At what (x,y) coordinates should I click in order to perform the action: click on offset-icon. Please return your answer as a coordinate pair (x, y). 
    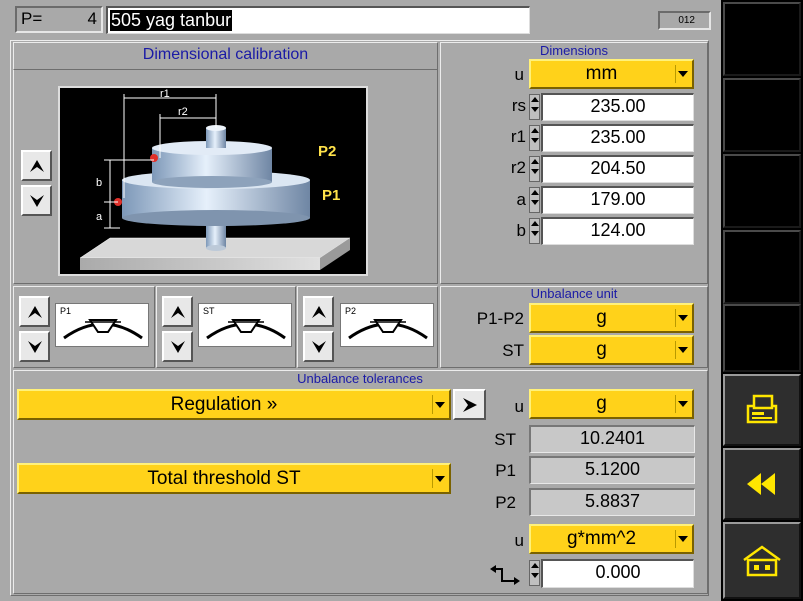
    Looking at the image, I should click on (505, 575).